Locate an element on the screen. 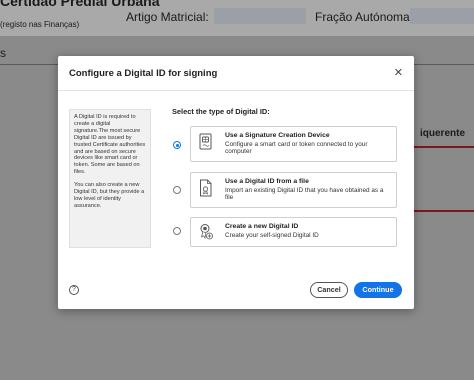  certificate-file-icon is located at coordinates (206, 188).